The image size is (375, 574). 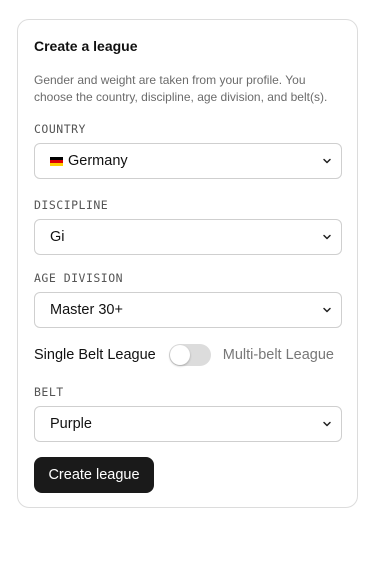 I want to click on country-label: COUNTRY, so click(x=60, y=129).